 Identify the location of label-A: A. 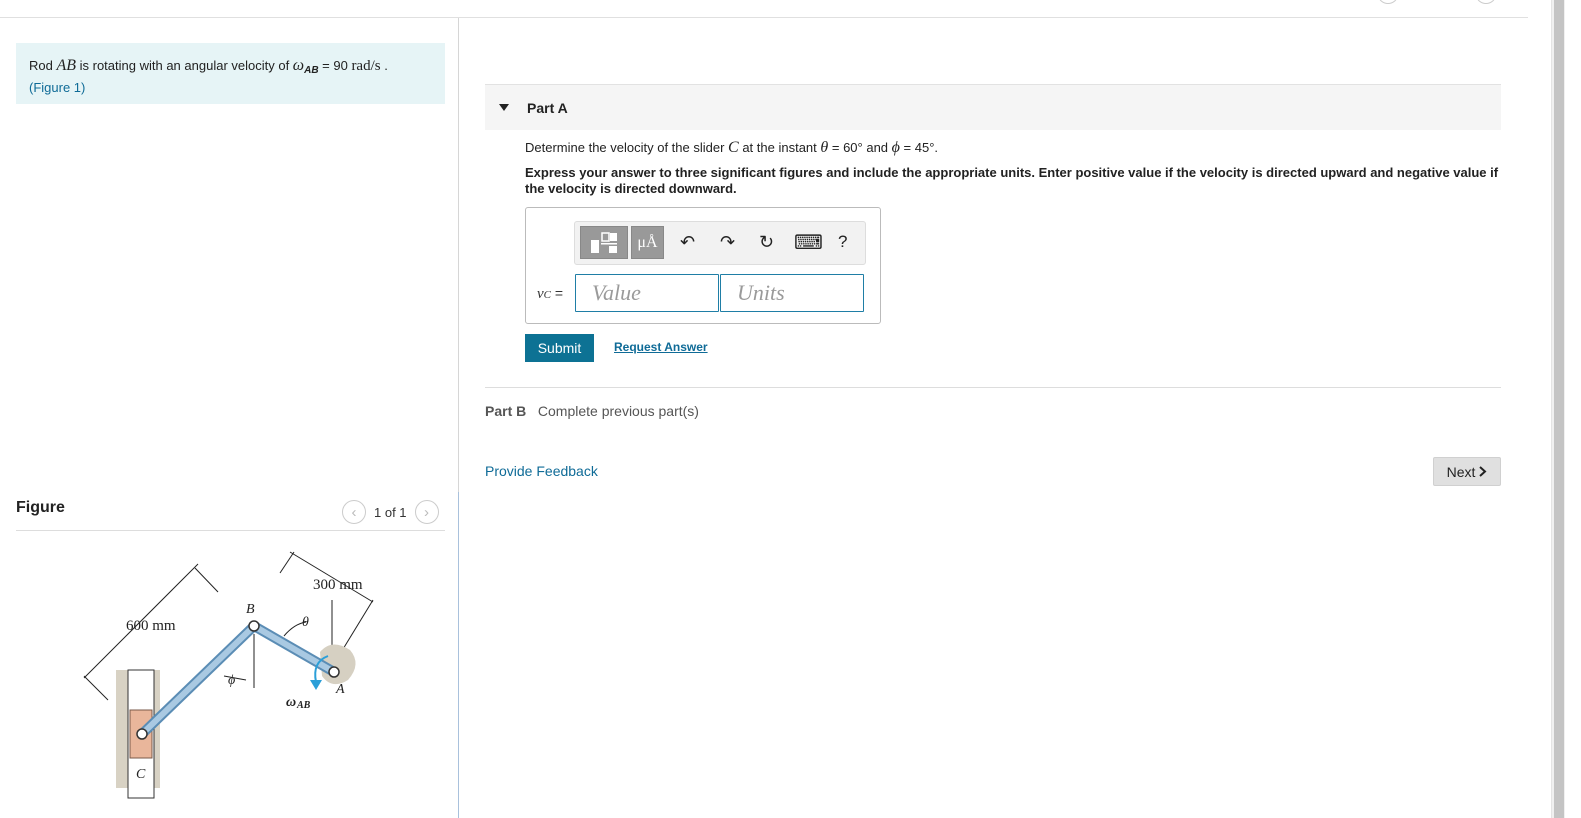
(340, 689).